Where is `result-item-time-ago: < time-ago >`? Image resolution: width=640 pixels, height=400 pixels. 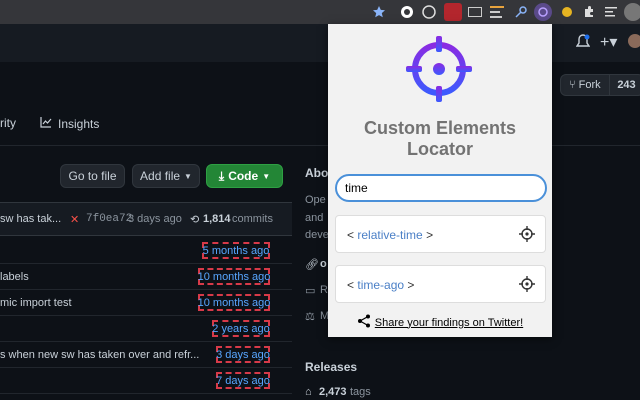
result-item-time-ago: < time-ago > is located at coordinates (440, 284).